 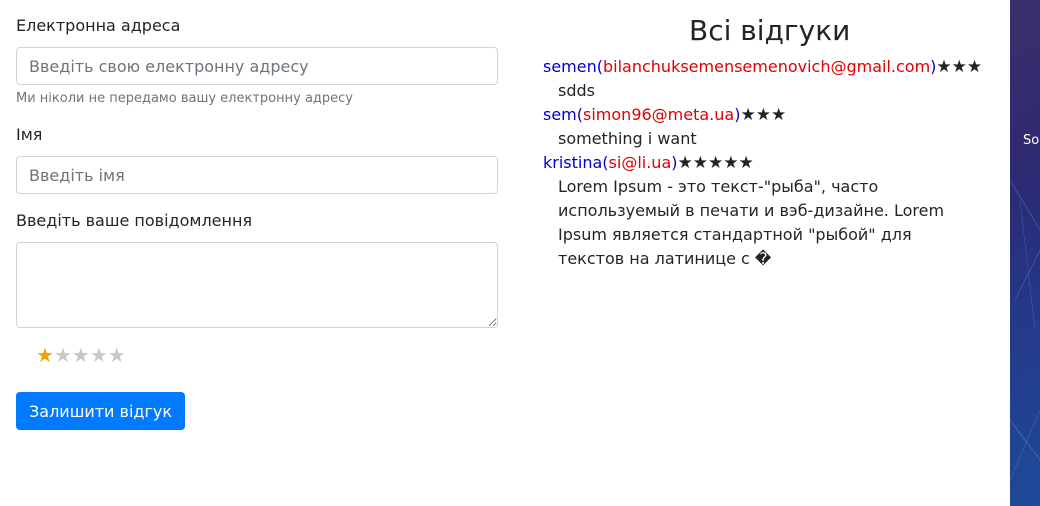 I want to click on review-author-email: si@li.ua, so click(x=640, y=162).